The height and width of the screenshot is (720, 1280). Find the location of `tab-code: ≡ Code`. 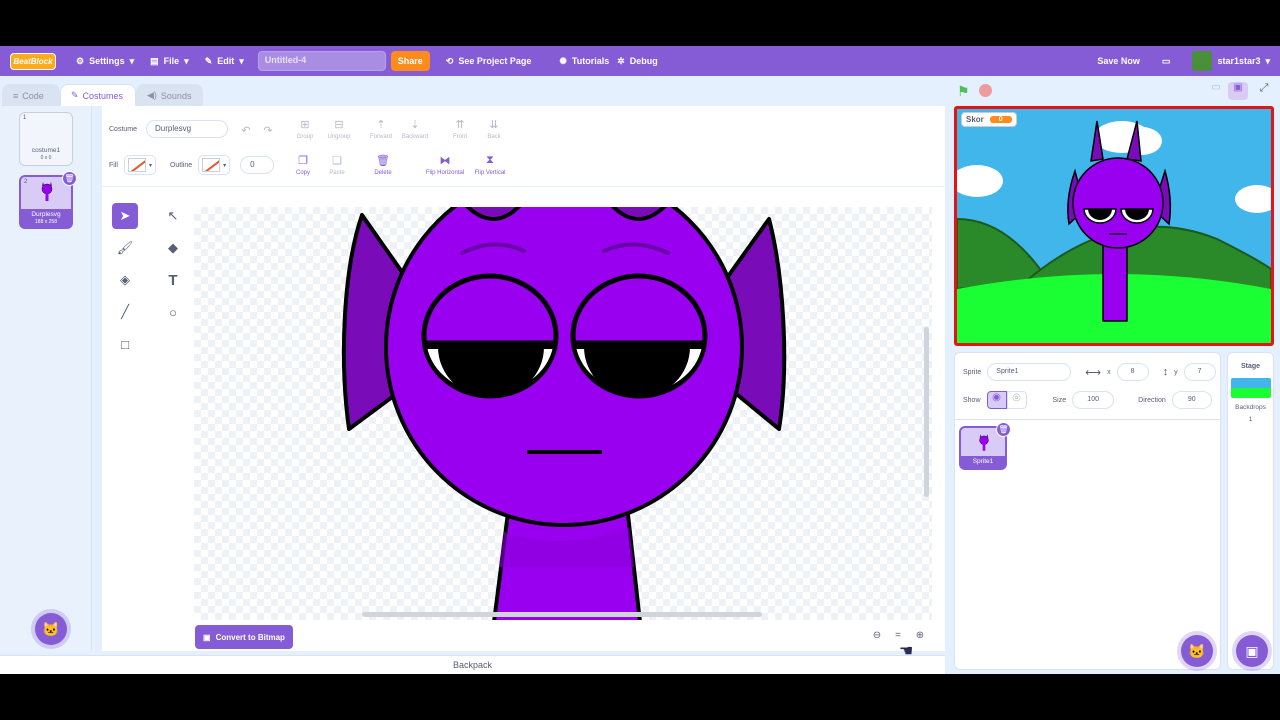

tab-code: ≡ Code is located at coordinates (31, 95).